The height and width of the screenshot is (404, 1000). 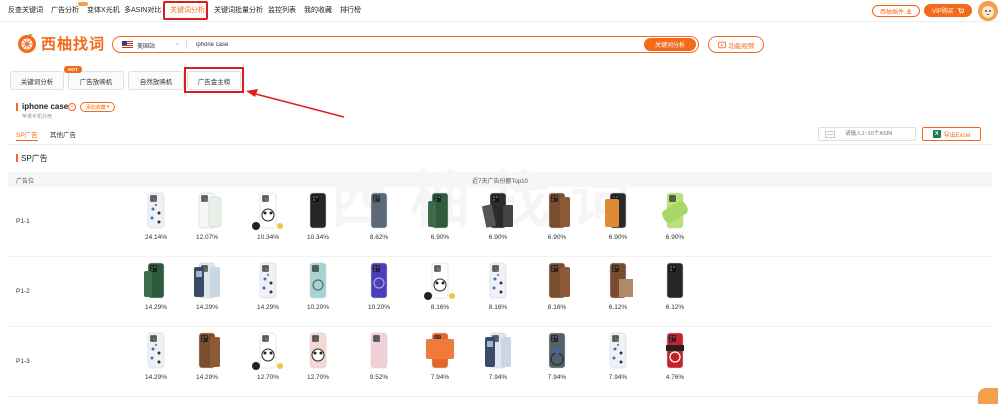 I want to click on export-excel-button: X 导出Excel, so click(x=951, y=134).